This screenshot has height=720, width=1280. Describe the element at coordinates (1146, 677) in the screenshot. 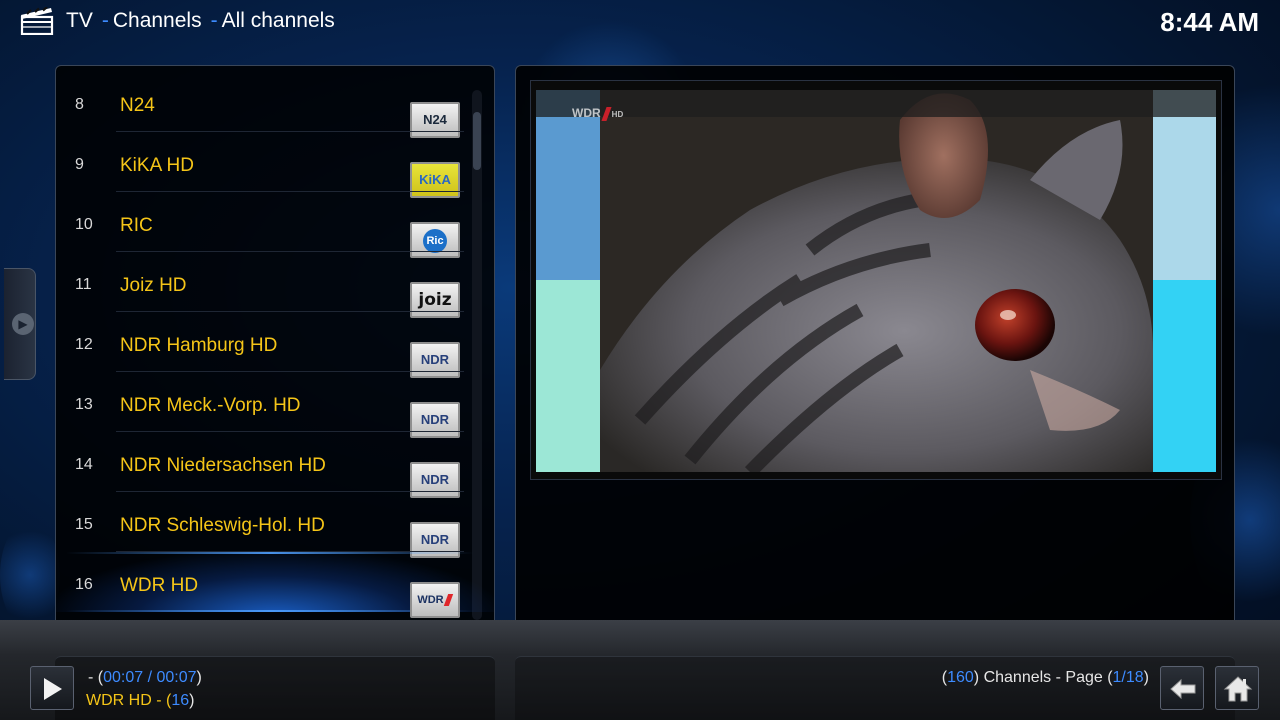

I see `status-close: )` at that location.